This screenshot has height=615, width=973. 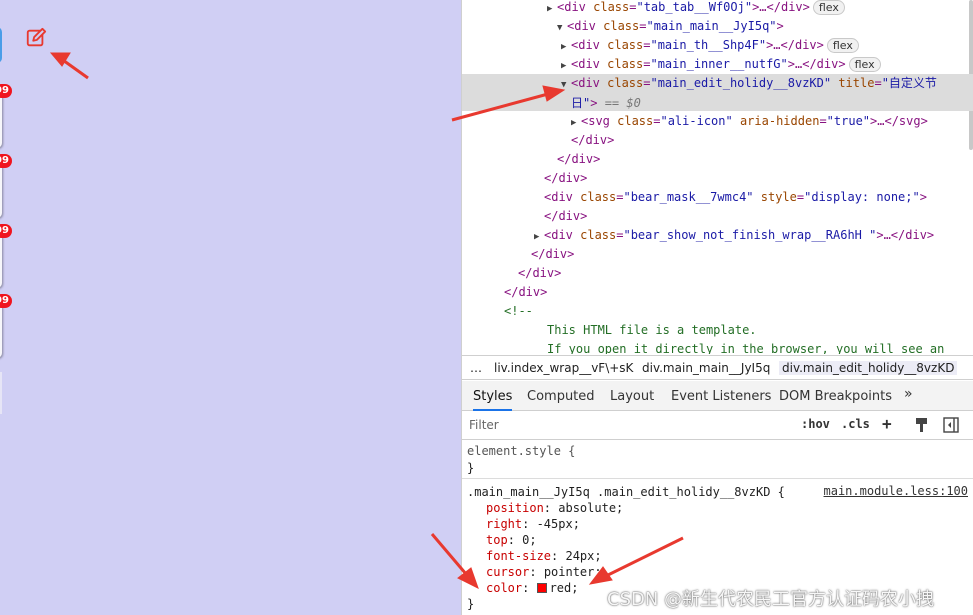 What do you see at coordinates (563, 368) in the screenshot?
I see `breadcrumb-item: liv.index_wrap__vF\+sK` at bounding box center [563, 368].